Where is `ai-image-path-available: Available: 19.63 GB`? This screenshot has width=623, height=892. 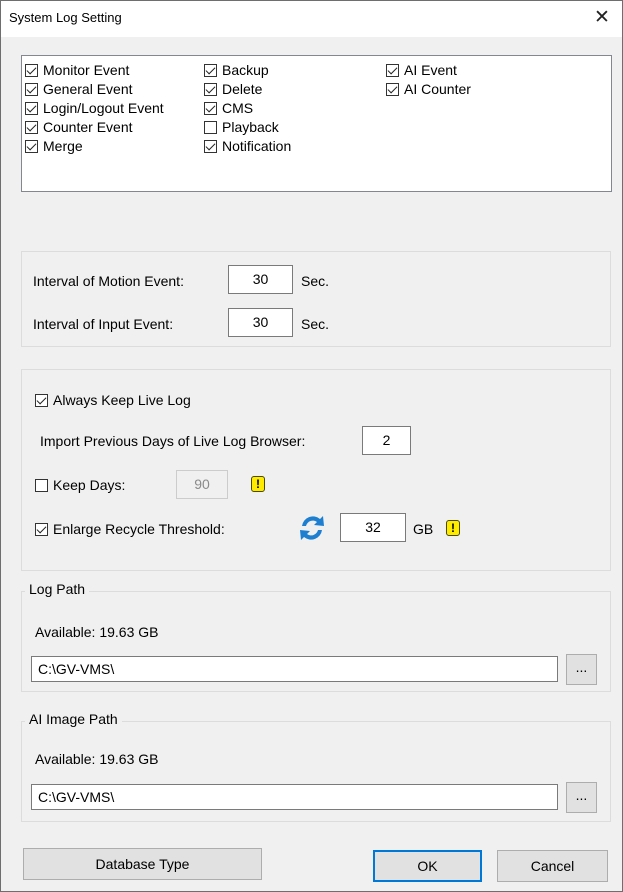
ai-image-path-available: Available: 19.63 GB is located at coordinates (97, 759).